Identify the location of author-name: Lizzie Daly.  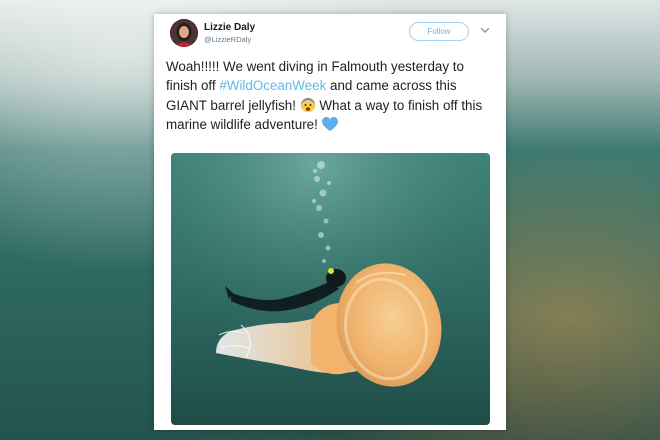
(229, 27).